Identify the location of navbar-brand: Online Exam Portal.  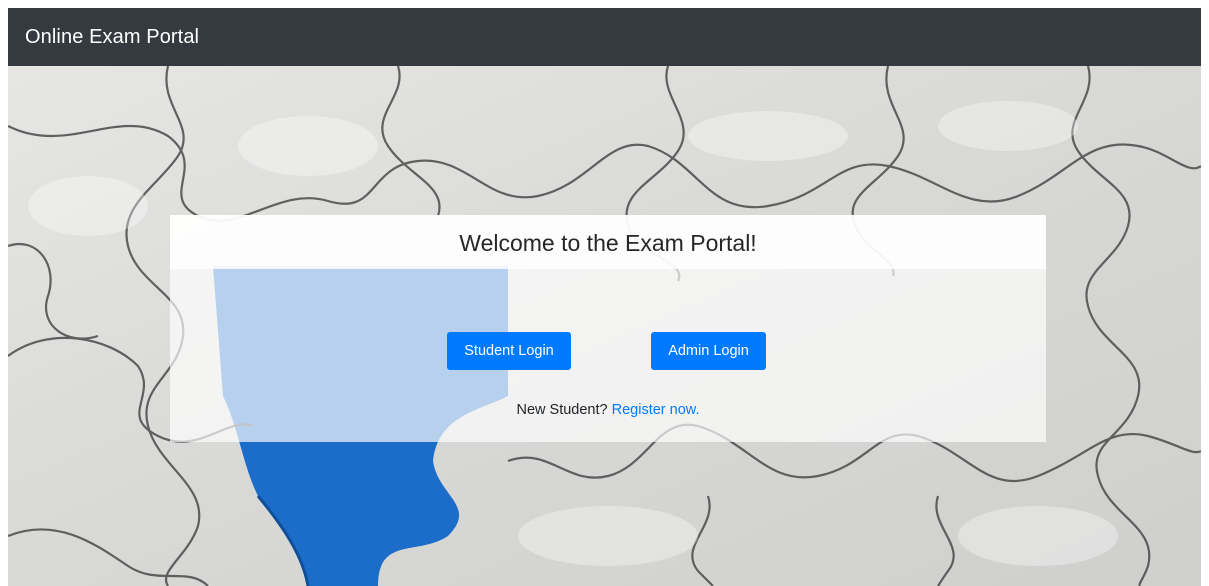
(112, 37).